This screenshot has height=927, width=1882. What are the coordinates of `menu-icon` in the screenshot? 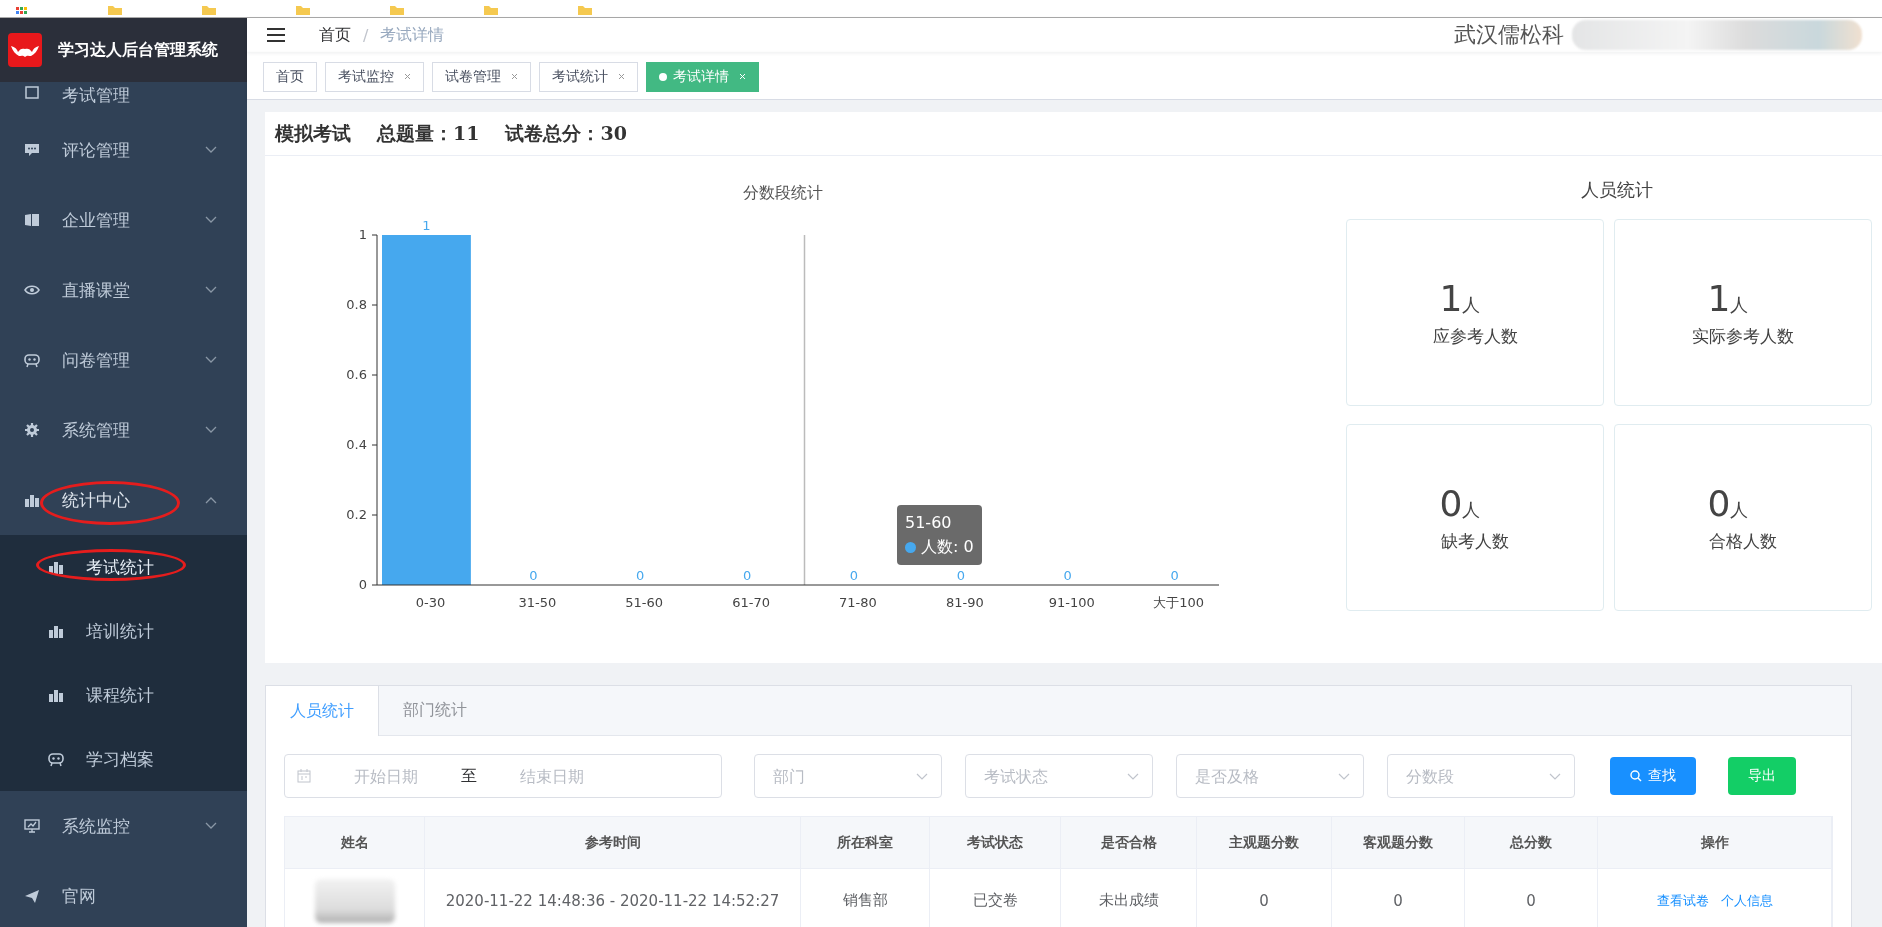 It's located at (276, 35).